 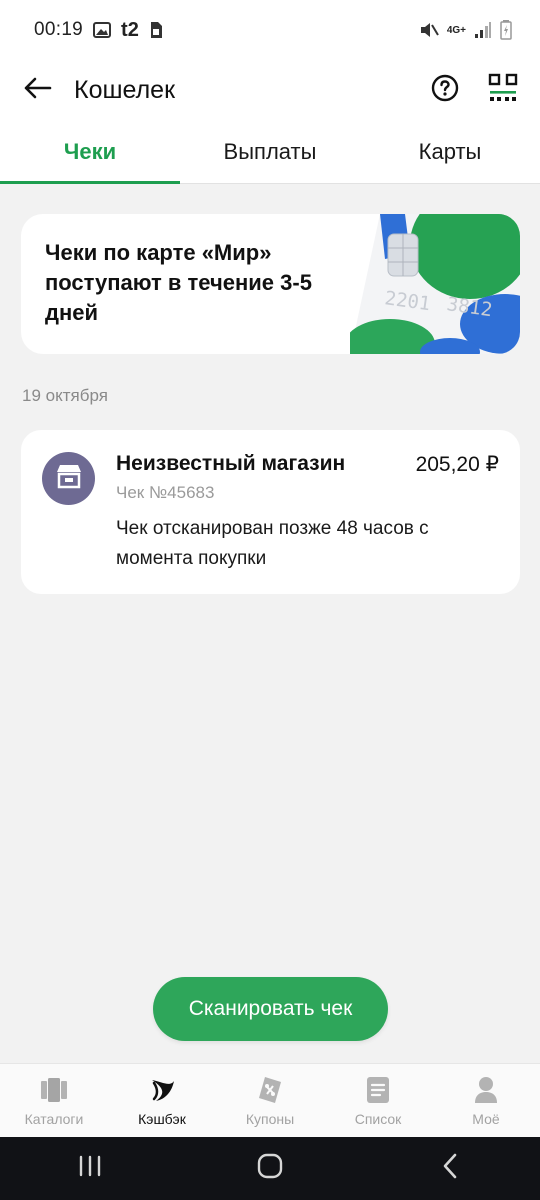 What do you see at coordinates (378, 1090) in the screenshot?
I see `list-icon` at bounding box center [378, 1090].